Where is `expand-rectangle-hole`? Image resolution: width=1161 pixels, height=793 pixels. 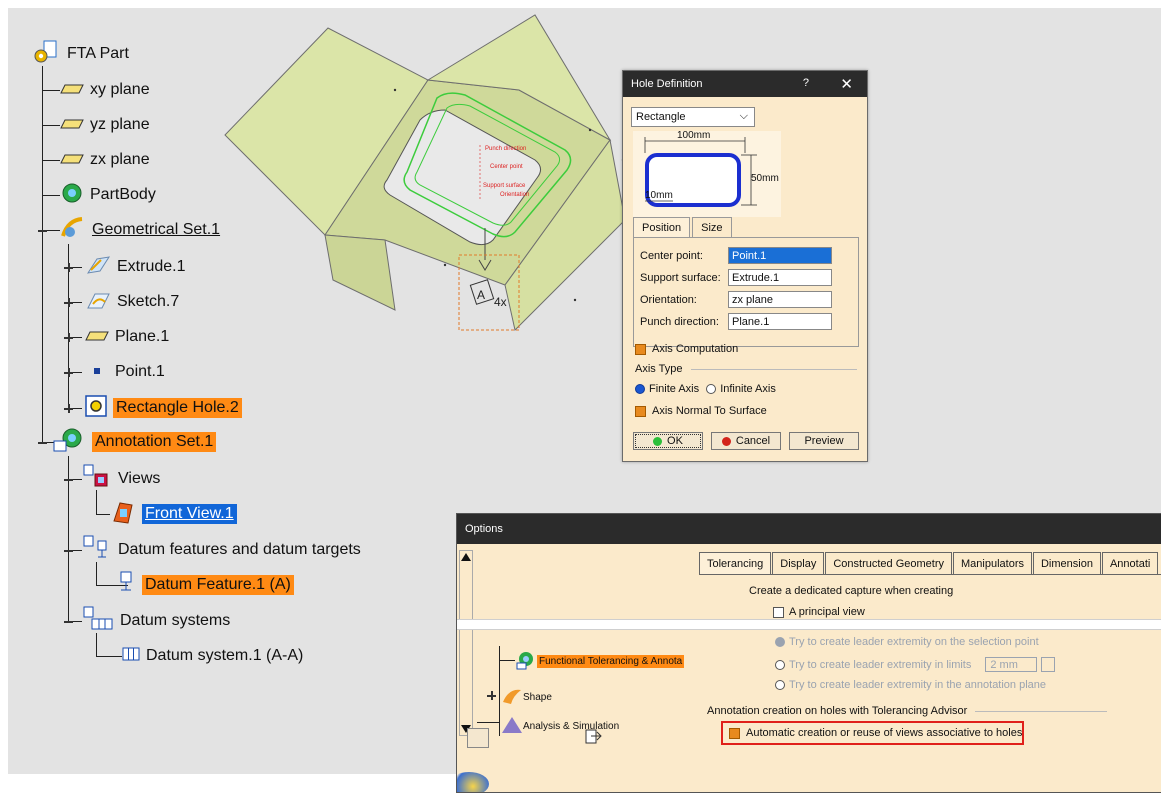 expand-rectangle-hole is located at coordinates (68, 408).